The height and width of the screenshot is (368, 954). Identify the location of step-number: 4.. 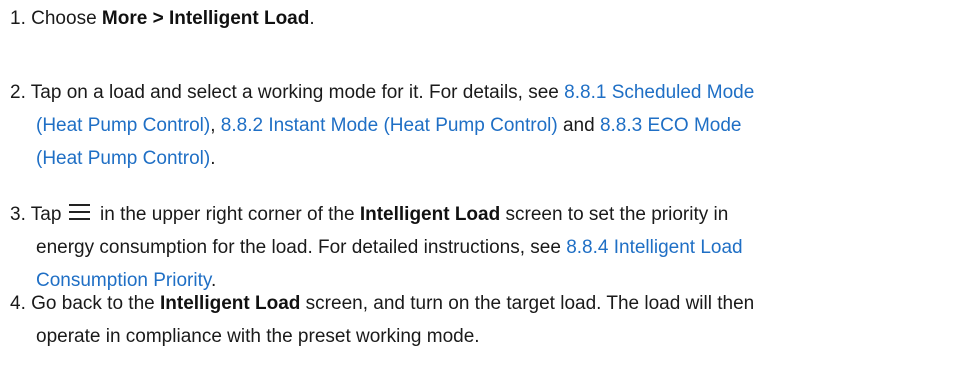
(18, 303).